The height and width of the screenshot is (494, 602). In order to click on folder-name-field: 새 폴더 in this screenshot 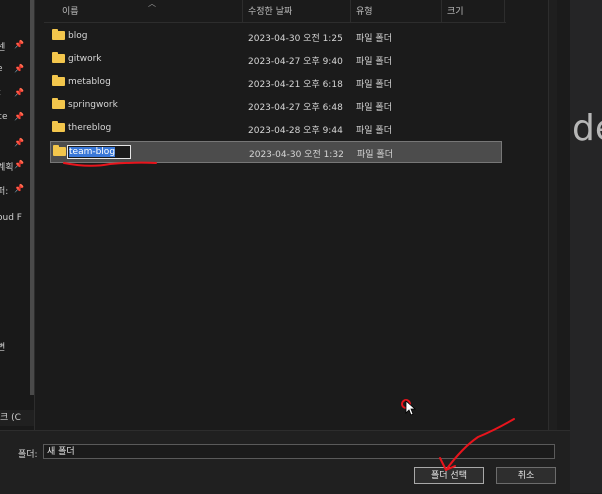, I will do `click(299, 451)`.